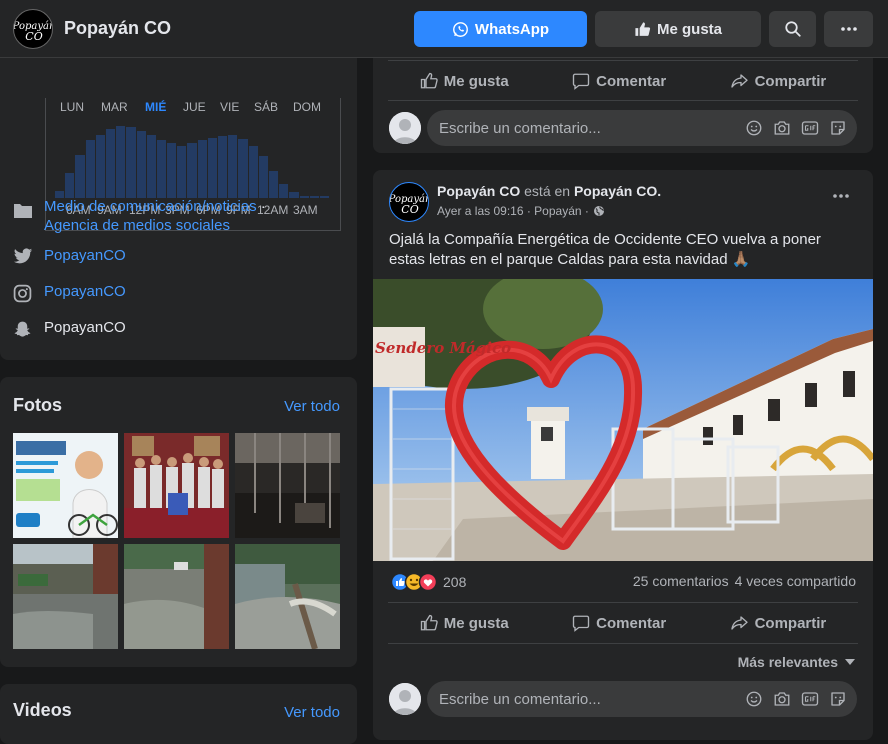 The height and width of the screenshot is (744, 888). What do you see at coordinates (194, 107) in the screenshot?
I see `day-label: JUE` at bounding box center [194, 107].